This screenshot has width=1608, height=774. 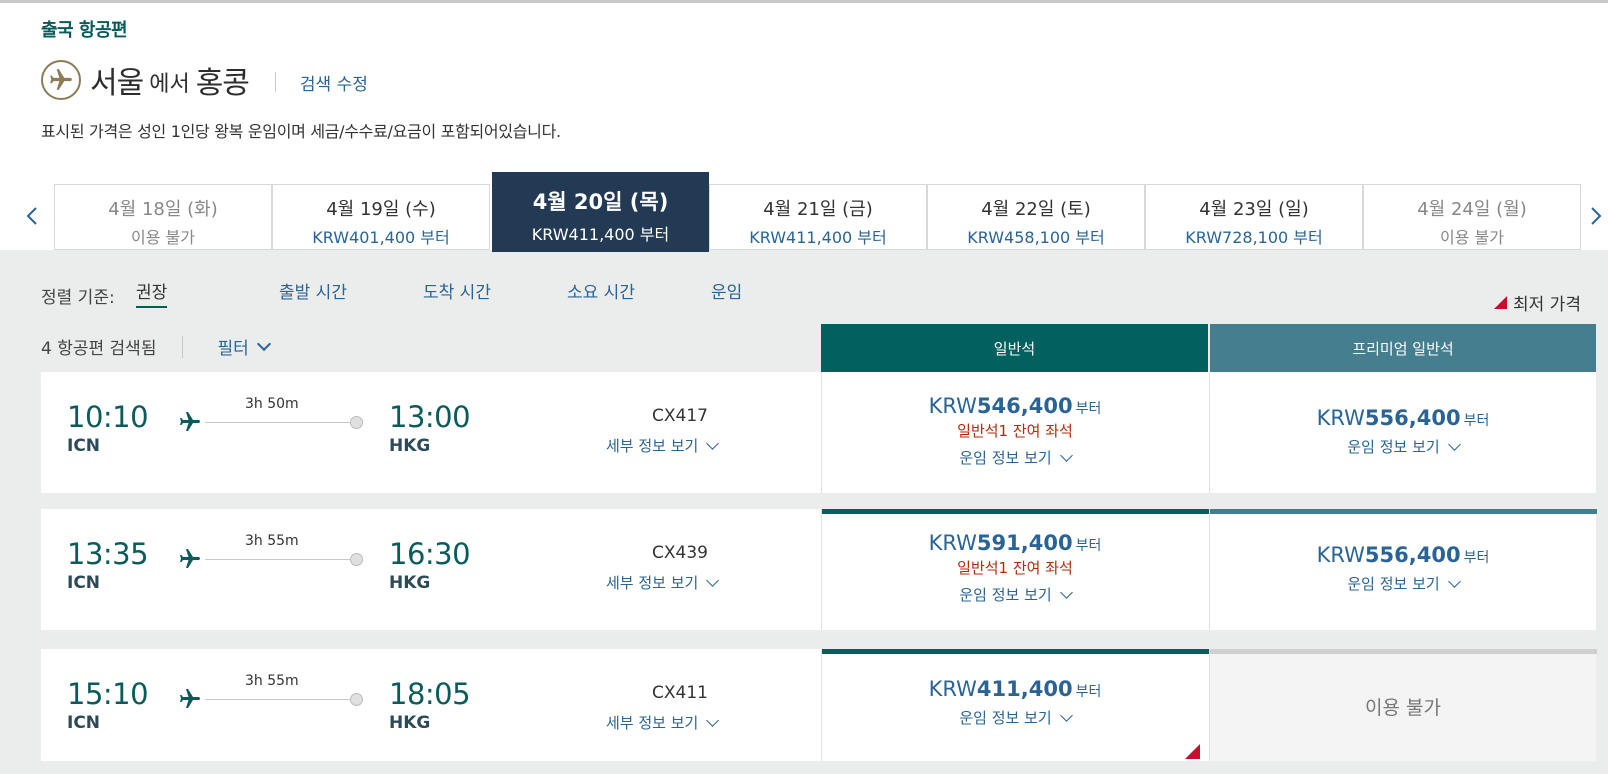 I want to click on date-price: KRW458,100 부터, so click(x=1036, y=237).